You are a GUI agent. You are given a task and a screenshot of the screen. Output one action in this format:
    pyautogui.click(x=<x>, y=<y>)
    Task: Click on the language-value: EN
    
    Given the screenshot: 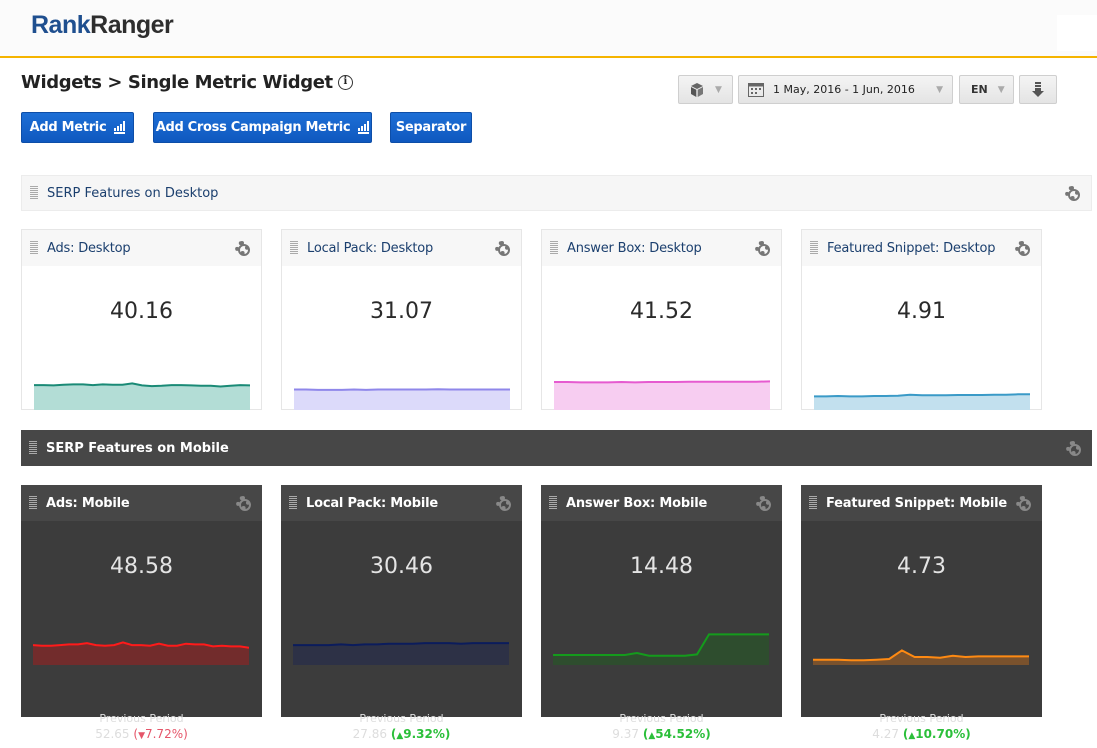 What is the action you would take?
    pyautogui.click(x=979, y=89)
    